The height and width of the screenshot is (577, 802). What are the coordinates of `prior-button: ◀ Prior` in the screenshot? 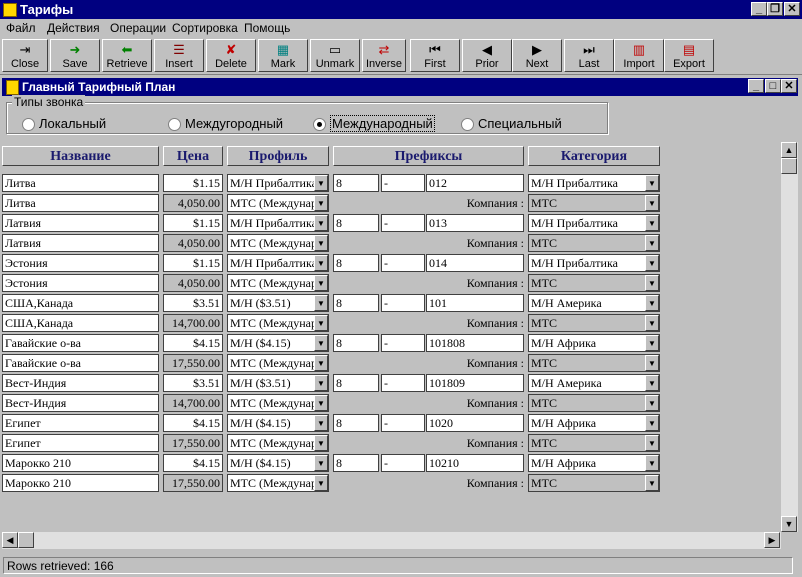 It's located at (487, 55).